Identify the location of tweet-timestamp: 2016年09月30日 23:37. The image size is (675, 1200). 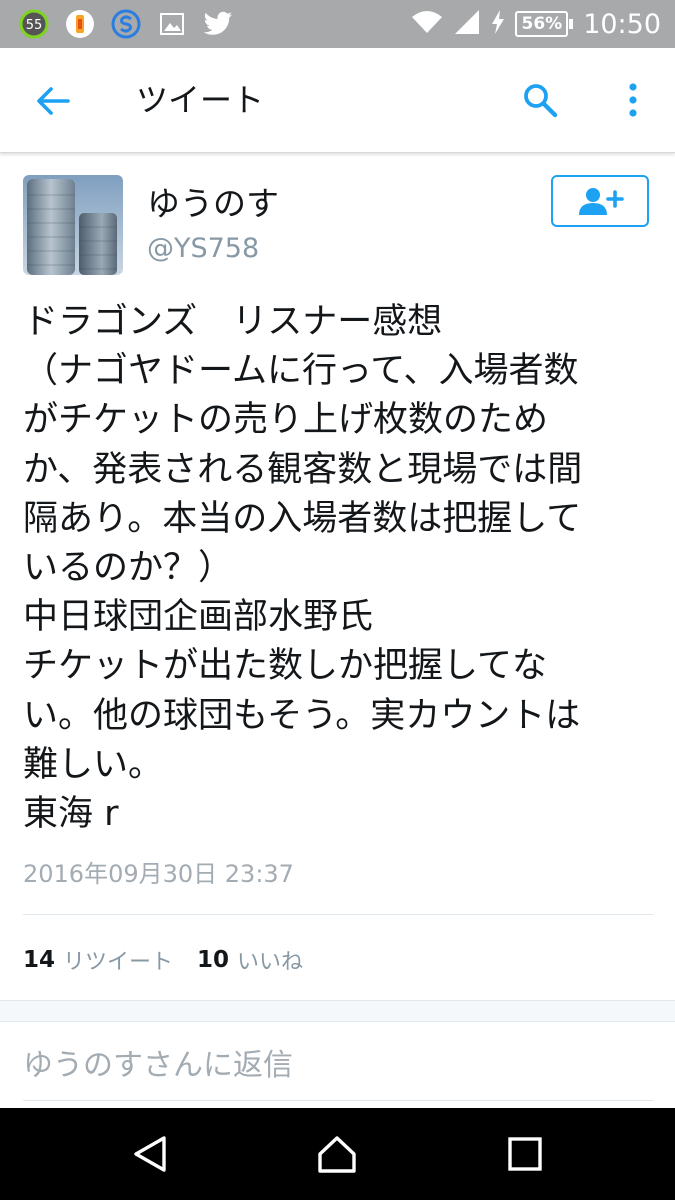
(158, 874).